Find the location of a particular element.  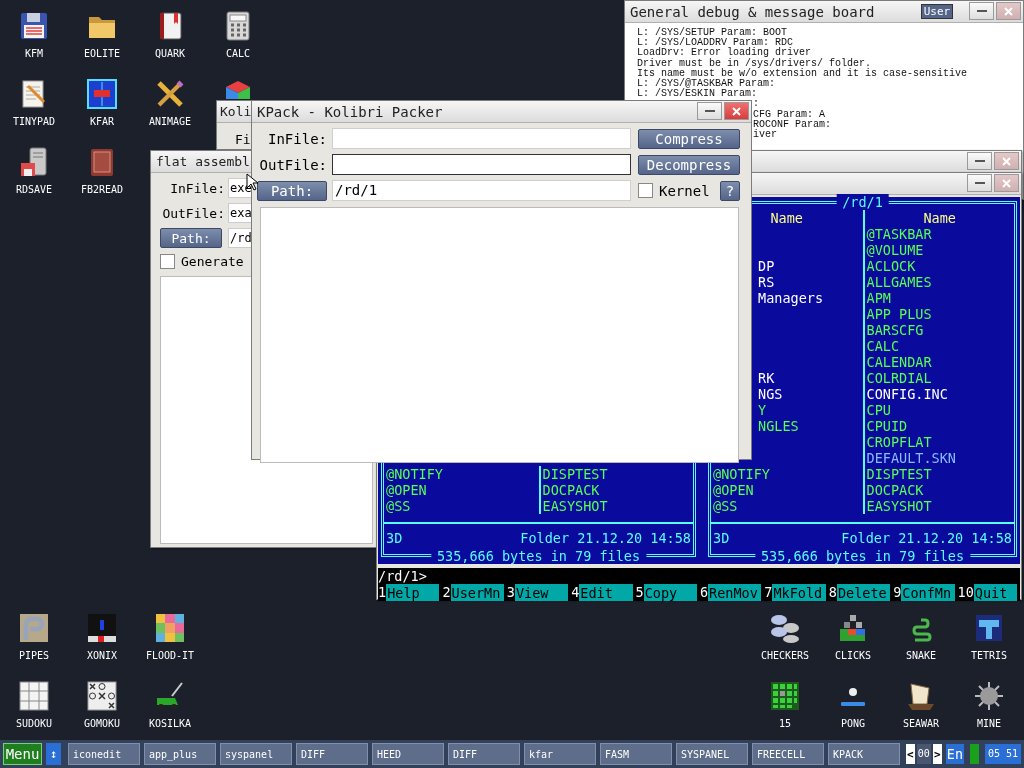

file-name: @TASKBAR is located at coordinates (899, 234).